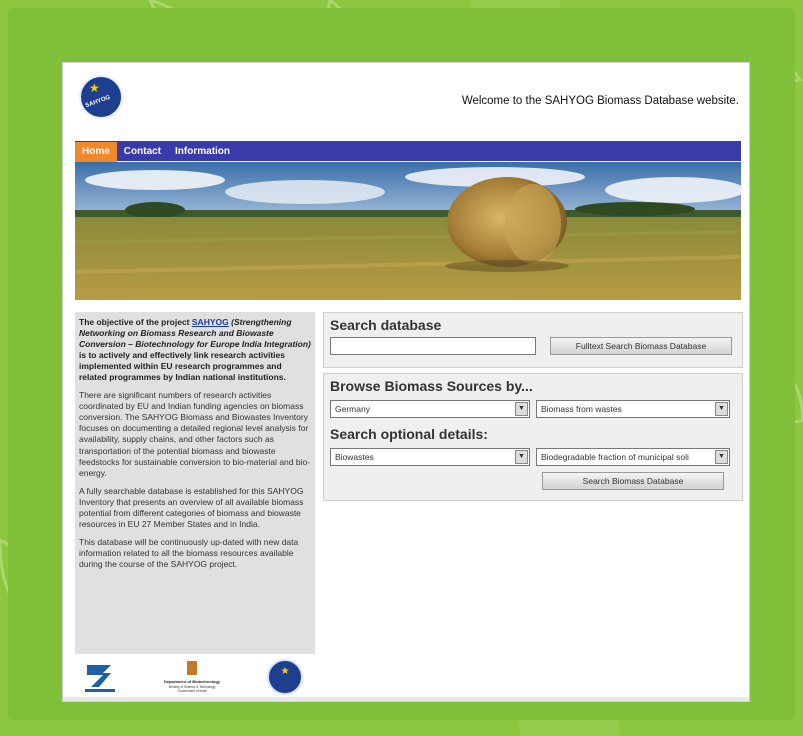 The width and height of the screenshot is (803, 736). I want to click on nav-information: Information, so click(202, 152).